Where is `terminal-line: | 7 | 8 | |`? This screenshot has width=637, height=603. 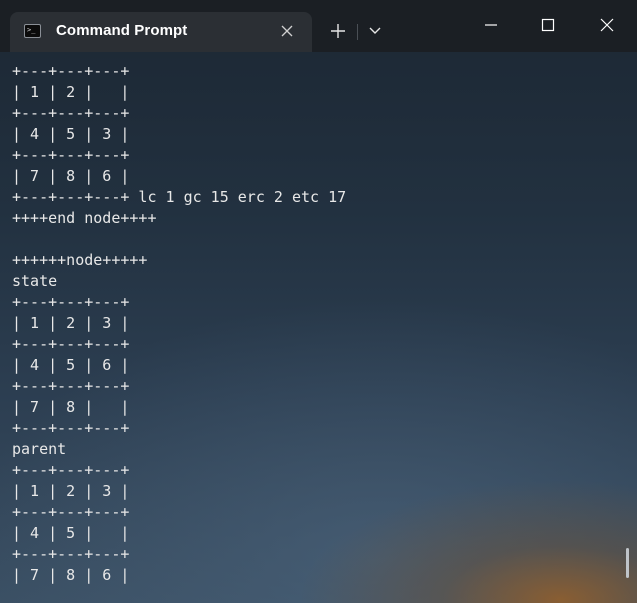 terminal-line: | 7 | 8 | | is located at coordinates (71, 407).